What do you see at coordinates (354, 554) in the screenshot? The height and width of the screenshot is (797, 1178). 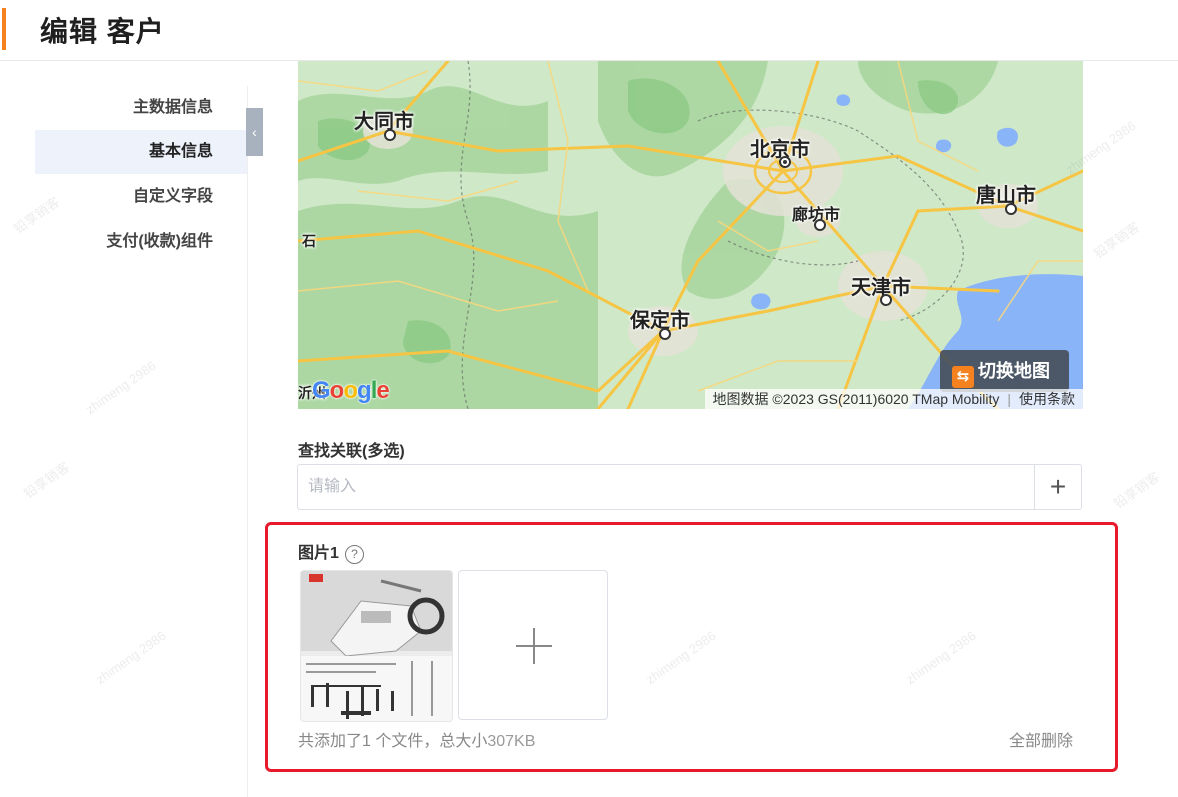 I see `help-icon: ?` at bounding box center [354, 554].